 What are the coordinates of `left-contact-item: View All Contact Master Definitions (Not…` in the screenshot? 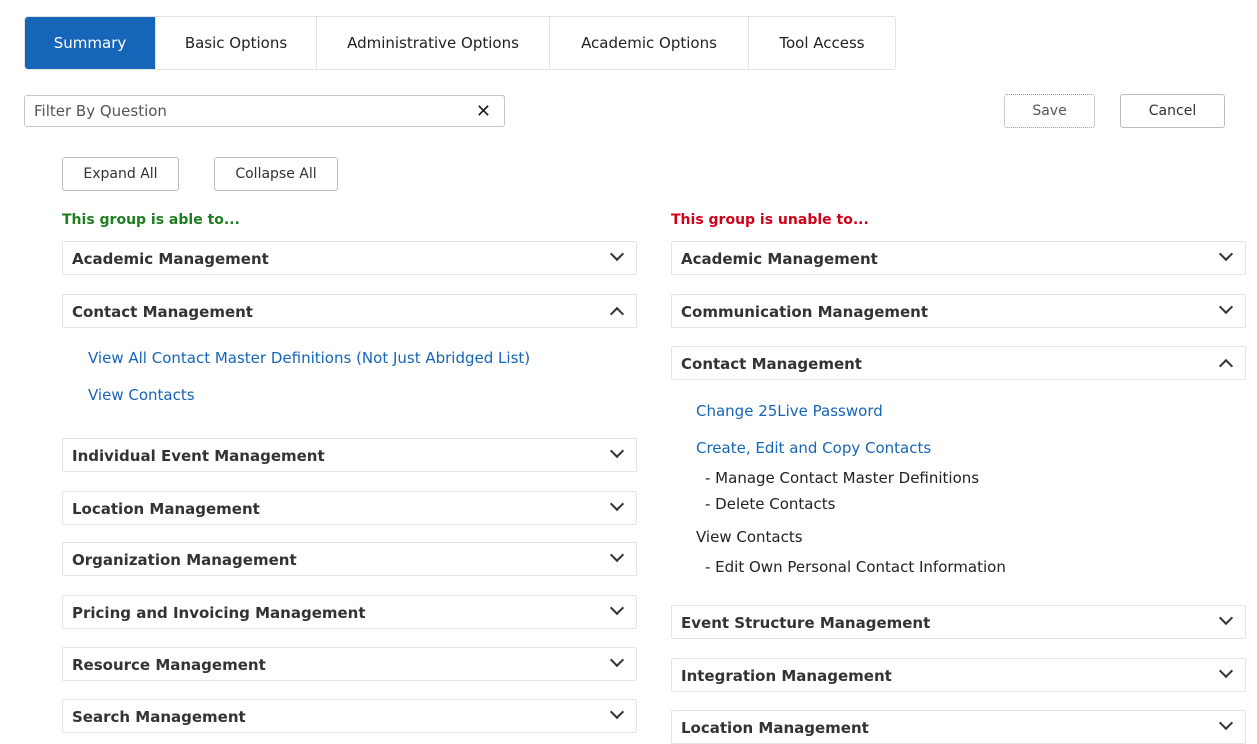 It's located at (309, 358).